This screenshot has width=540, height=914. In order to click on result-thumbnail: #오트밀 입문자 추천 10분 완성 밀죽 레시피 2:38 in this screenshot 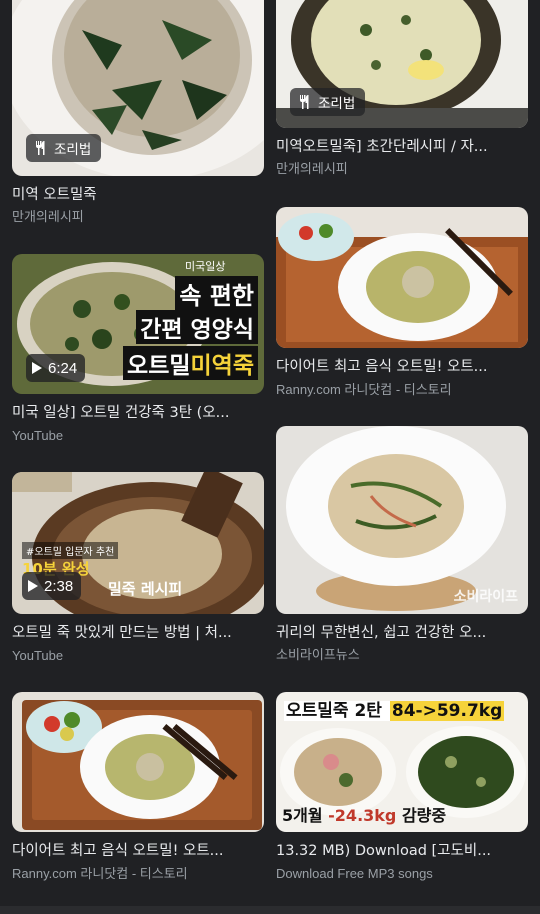, I will do `click(138, 543)`.